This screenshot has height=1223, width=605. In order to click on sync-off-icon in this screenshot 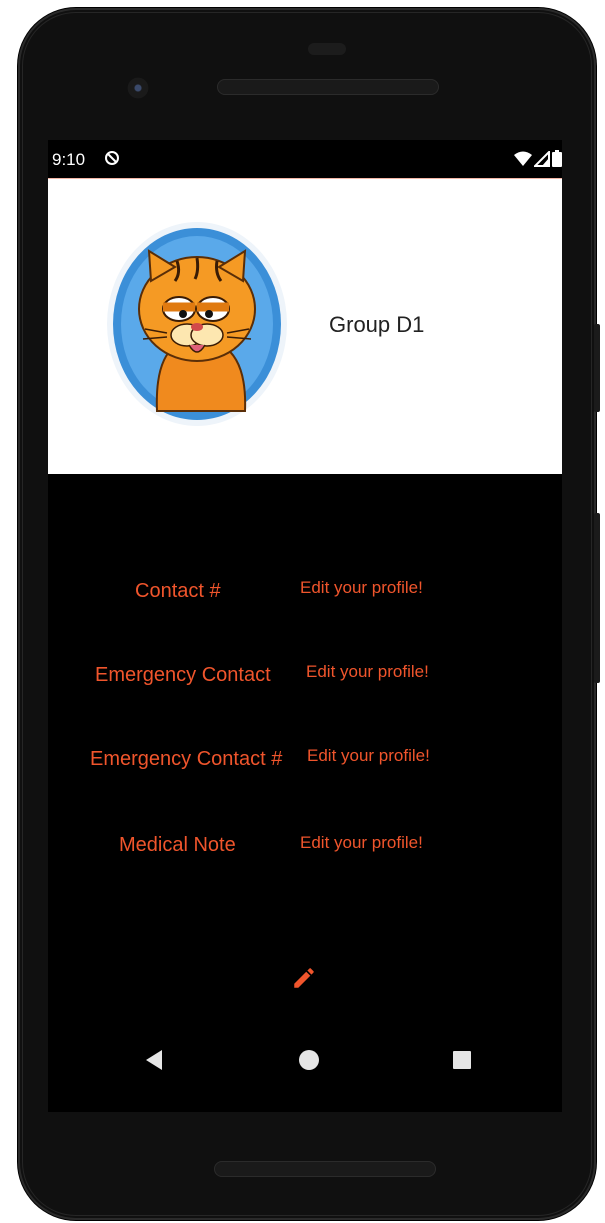, I will do `click(112, 158)`.